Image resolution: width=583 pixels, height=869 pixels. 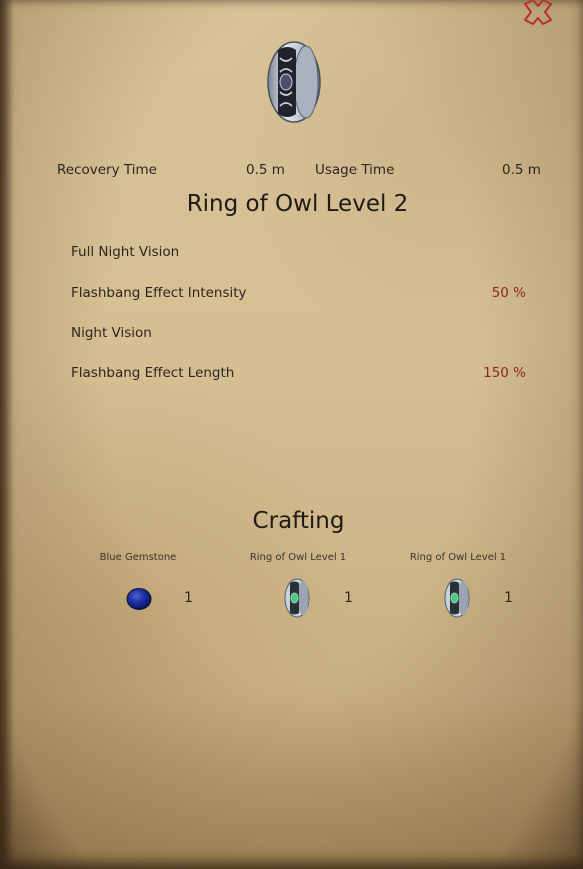 I want to click on attribute-value: 50 %, so click(x=508, y=293).